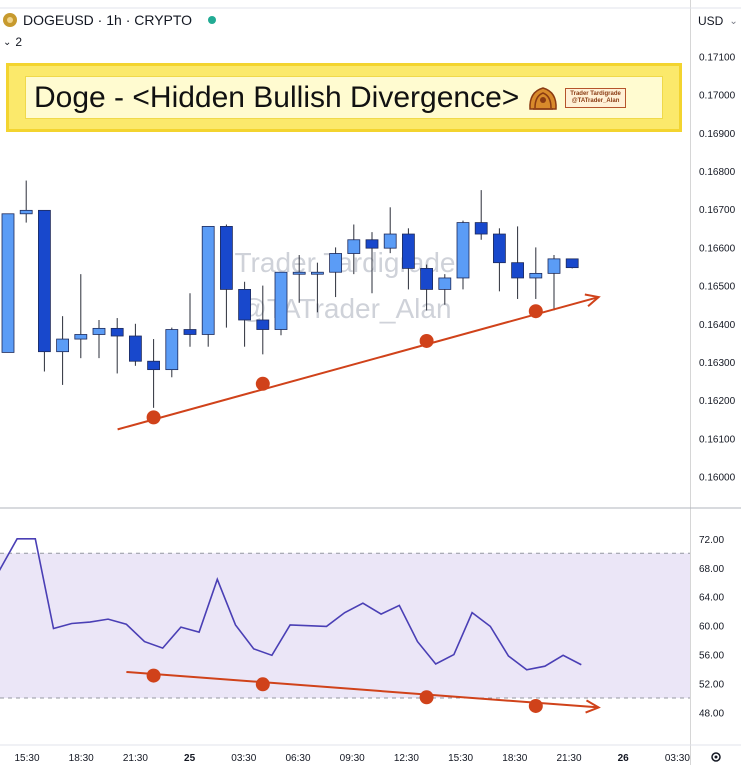  I want to click on price-axis-label: 0.16300, so click(717, 363).